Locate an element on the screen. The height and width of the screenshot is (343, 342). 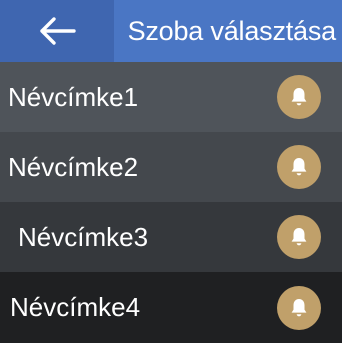
room-label: Névcímke3 is located at coordinates (83, 236).